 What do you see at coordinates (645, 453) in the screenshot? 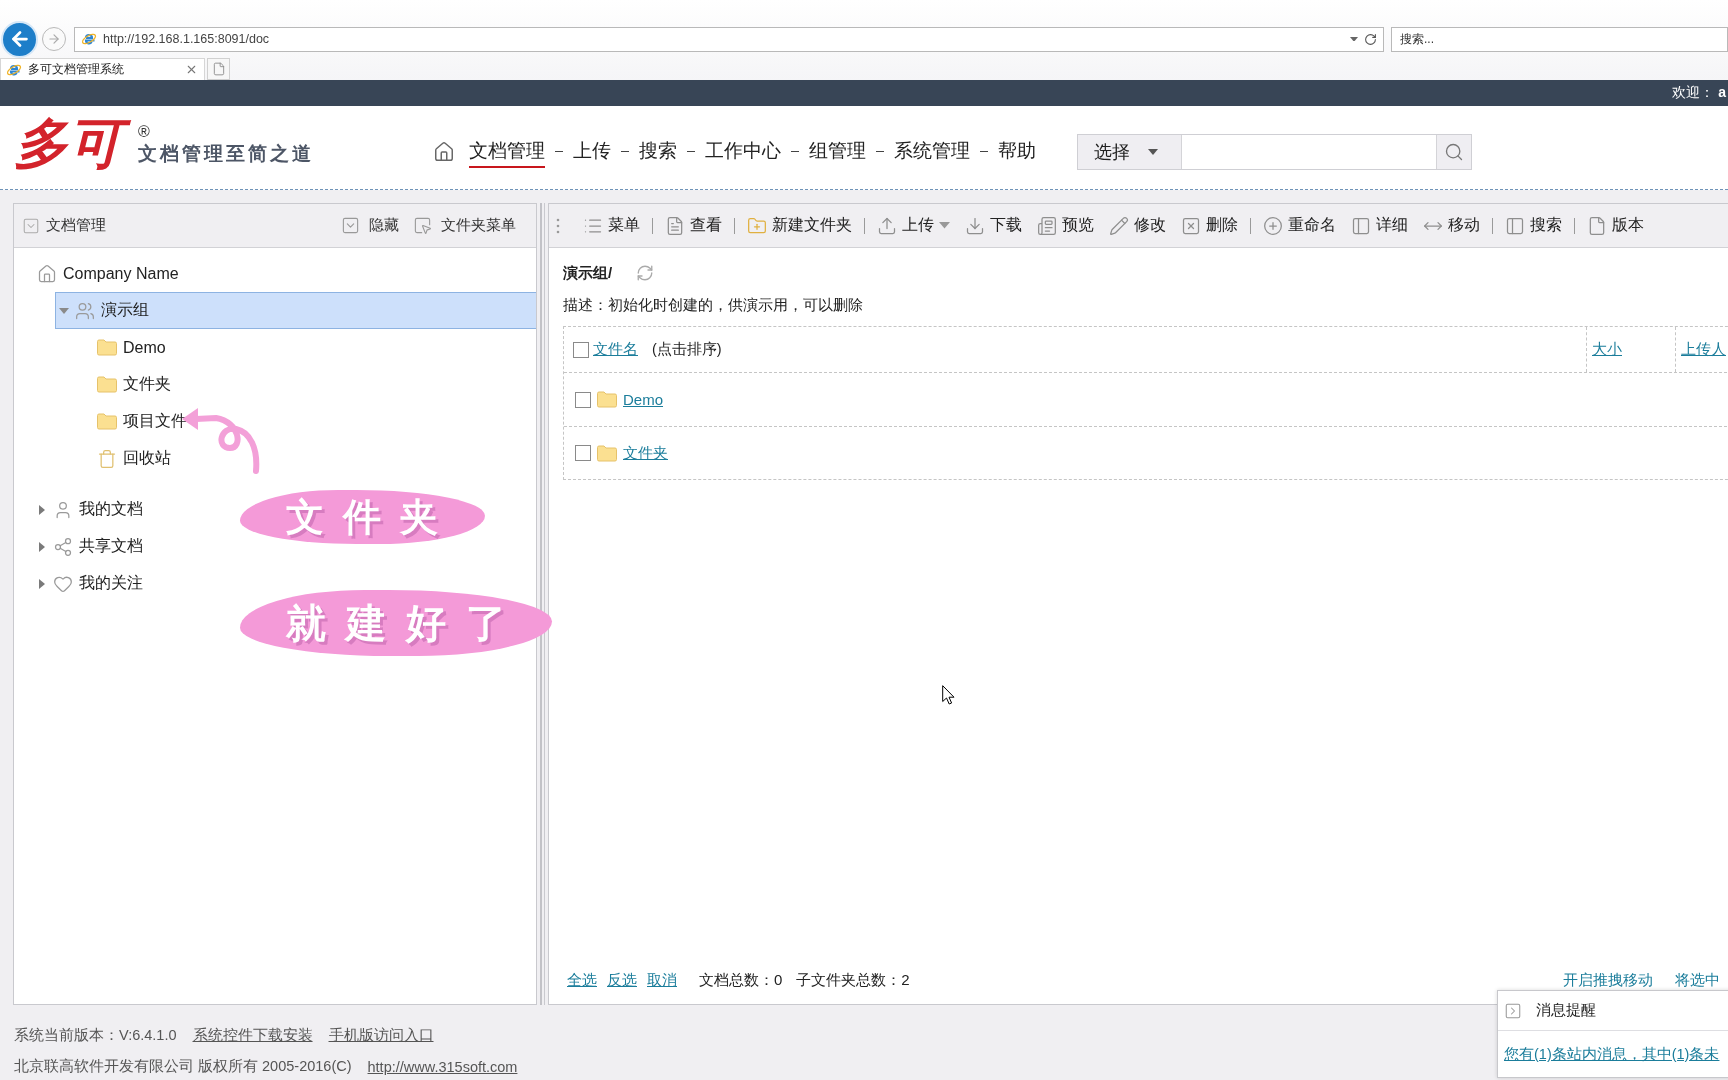
I see `folder-link: 文件夹` at bounding box center [645, 453].